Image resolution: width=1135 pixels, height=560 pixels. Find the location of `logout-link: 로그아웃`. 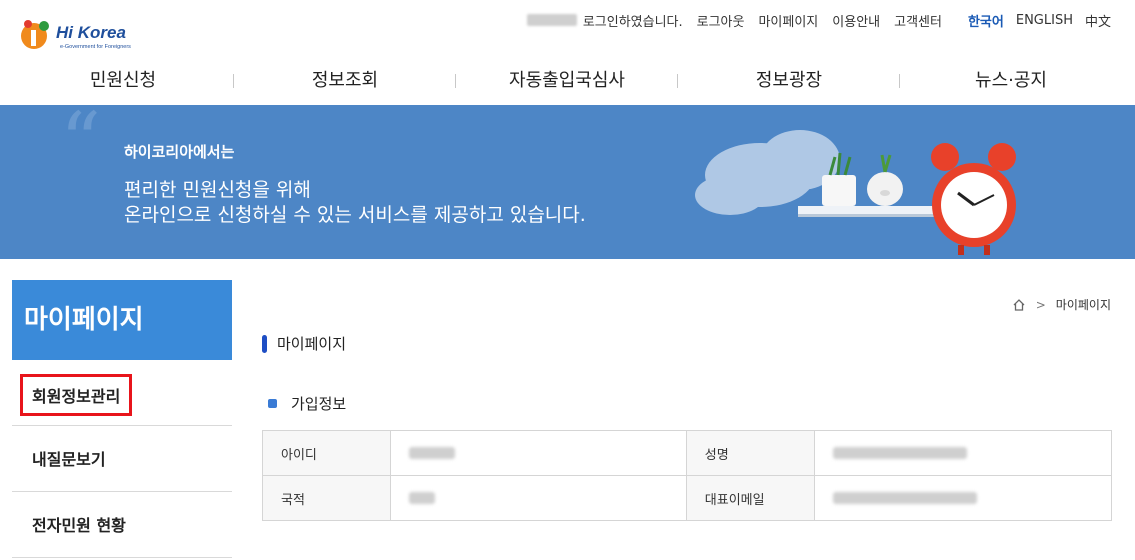

logout-link: 로그아웃 is located at coordinates (721, 20).